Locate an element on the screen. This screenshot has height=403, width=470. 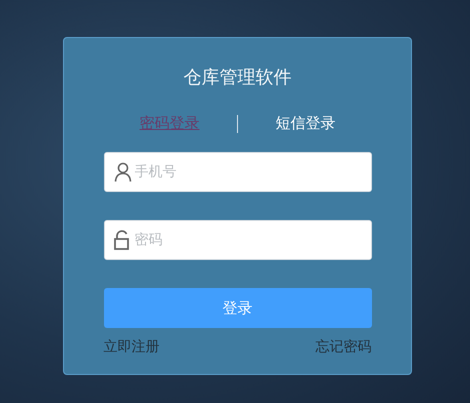
password-field: 密码 is located at coordinates (238, 240).